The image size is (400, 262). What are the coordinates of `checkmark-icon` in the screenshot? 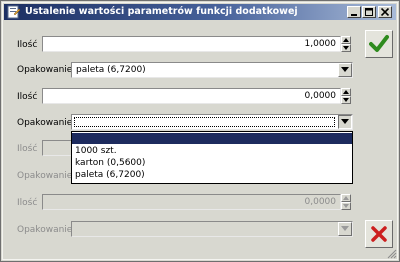 It's located at (379, 43).